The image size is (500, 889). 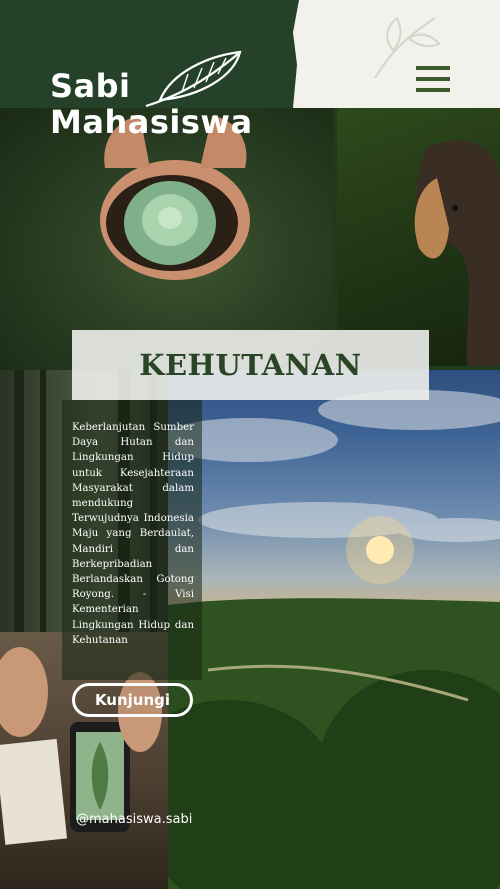 I want to click on section-title: KEHUTANAN, so click(x=250, y=365).